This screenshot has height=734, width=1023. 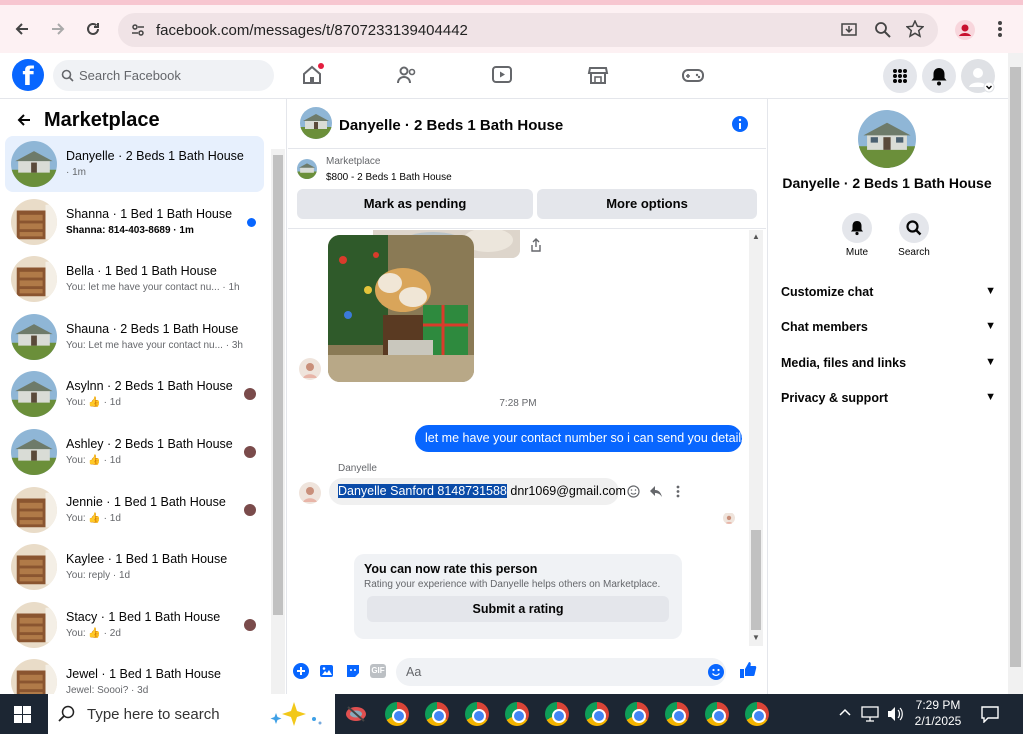 What do you see at coordinates (965, 32) in the screenshot?
I see `profile-icon` at bounding box center [965, 32].